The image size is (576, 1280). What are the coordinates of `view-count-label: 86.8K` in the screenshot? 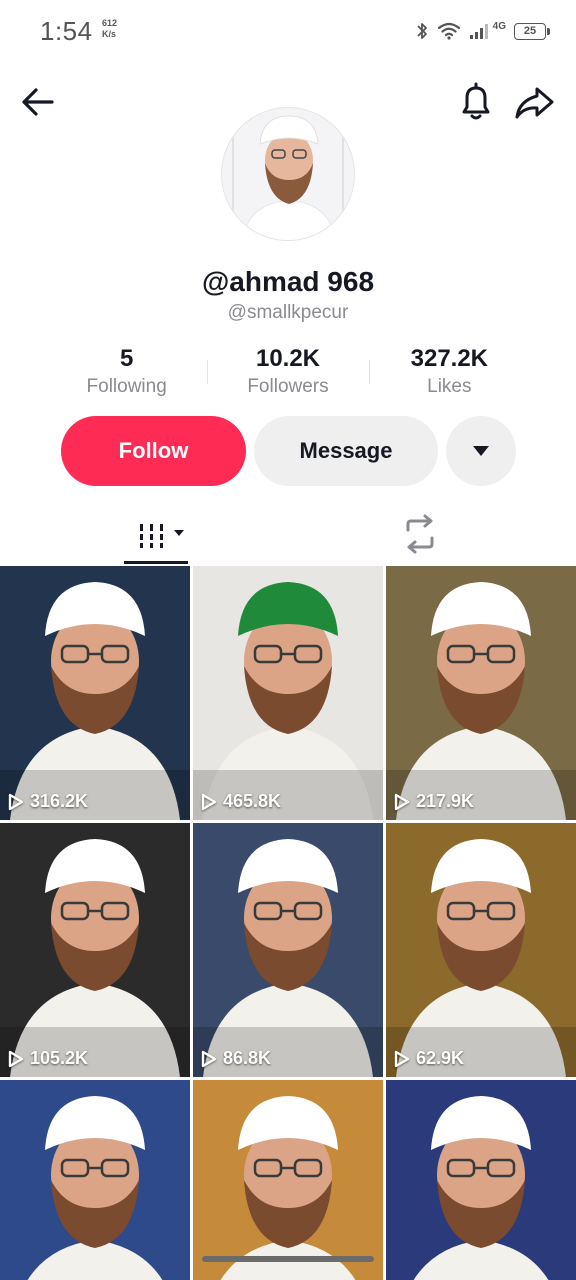 It's located at (247, 1058).